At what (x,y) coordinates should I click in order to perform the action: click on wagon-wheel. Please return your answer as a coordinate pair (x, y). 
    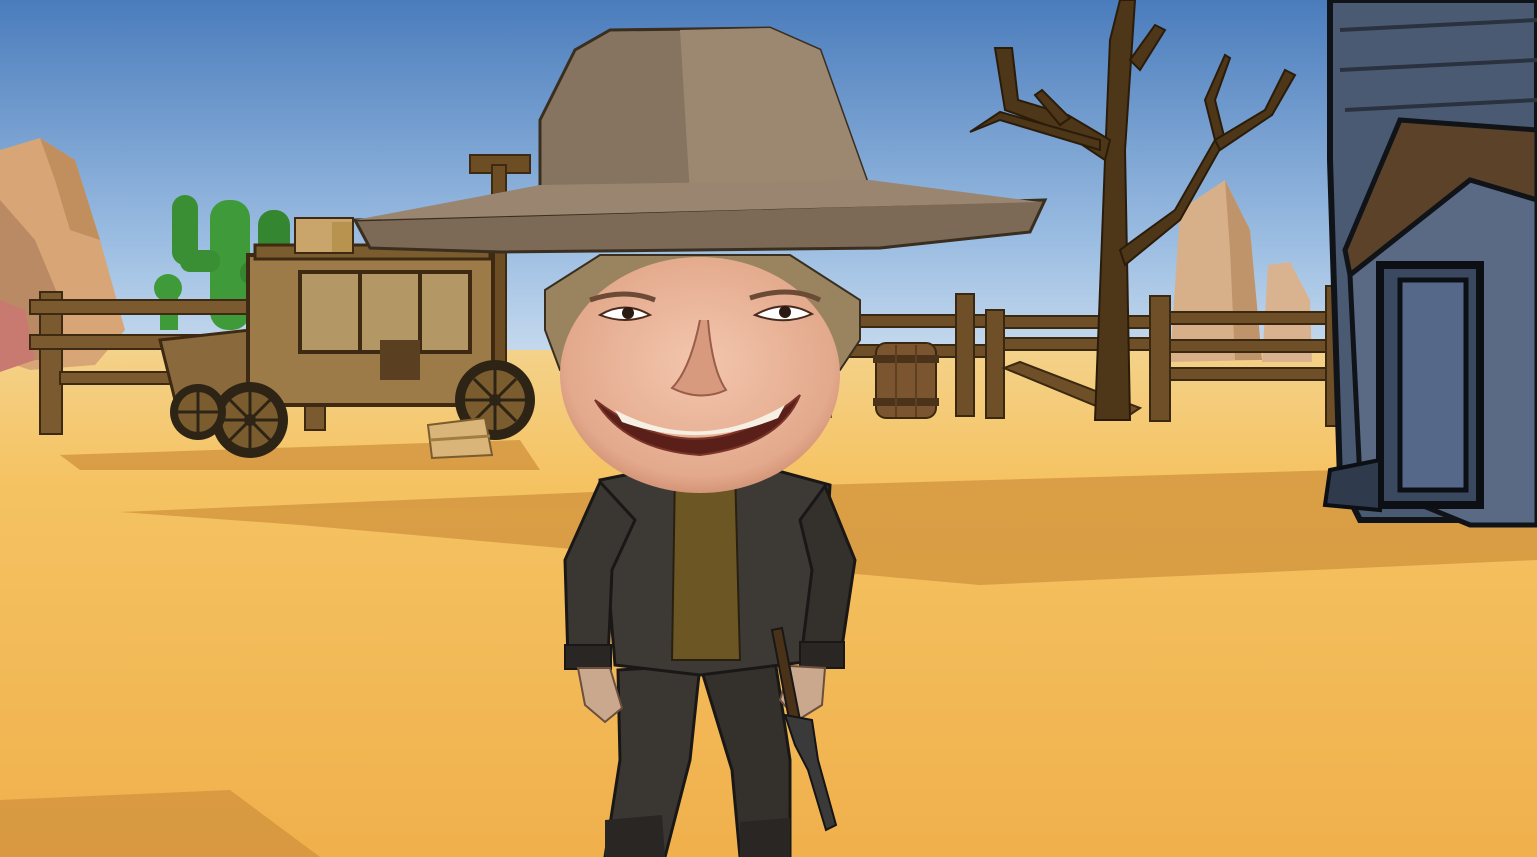
    Looking at the image, I should click on (198, 412).